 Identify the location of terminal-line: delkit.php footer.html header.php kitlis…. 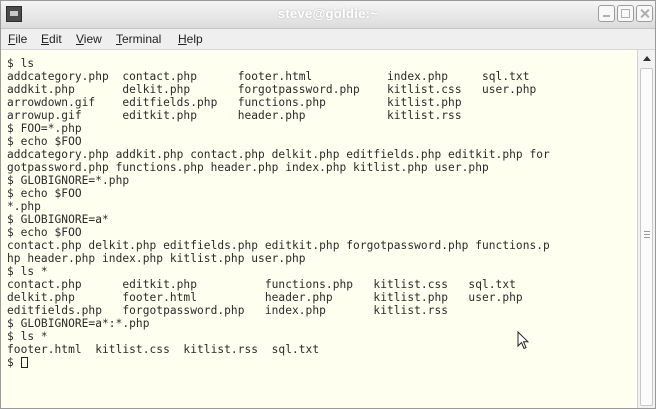
(265, 297).